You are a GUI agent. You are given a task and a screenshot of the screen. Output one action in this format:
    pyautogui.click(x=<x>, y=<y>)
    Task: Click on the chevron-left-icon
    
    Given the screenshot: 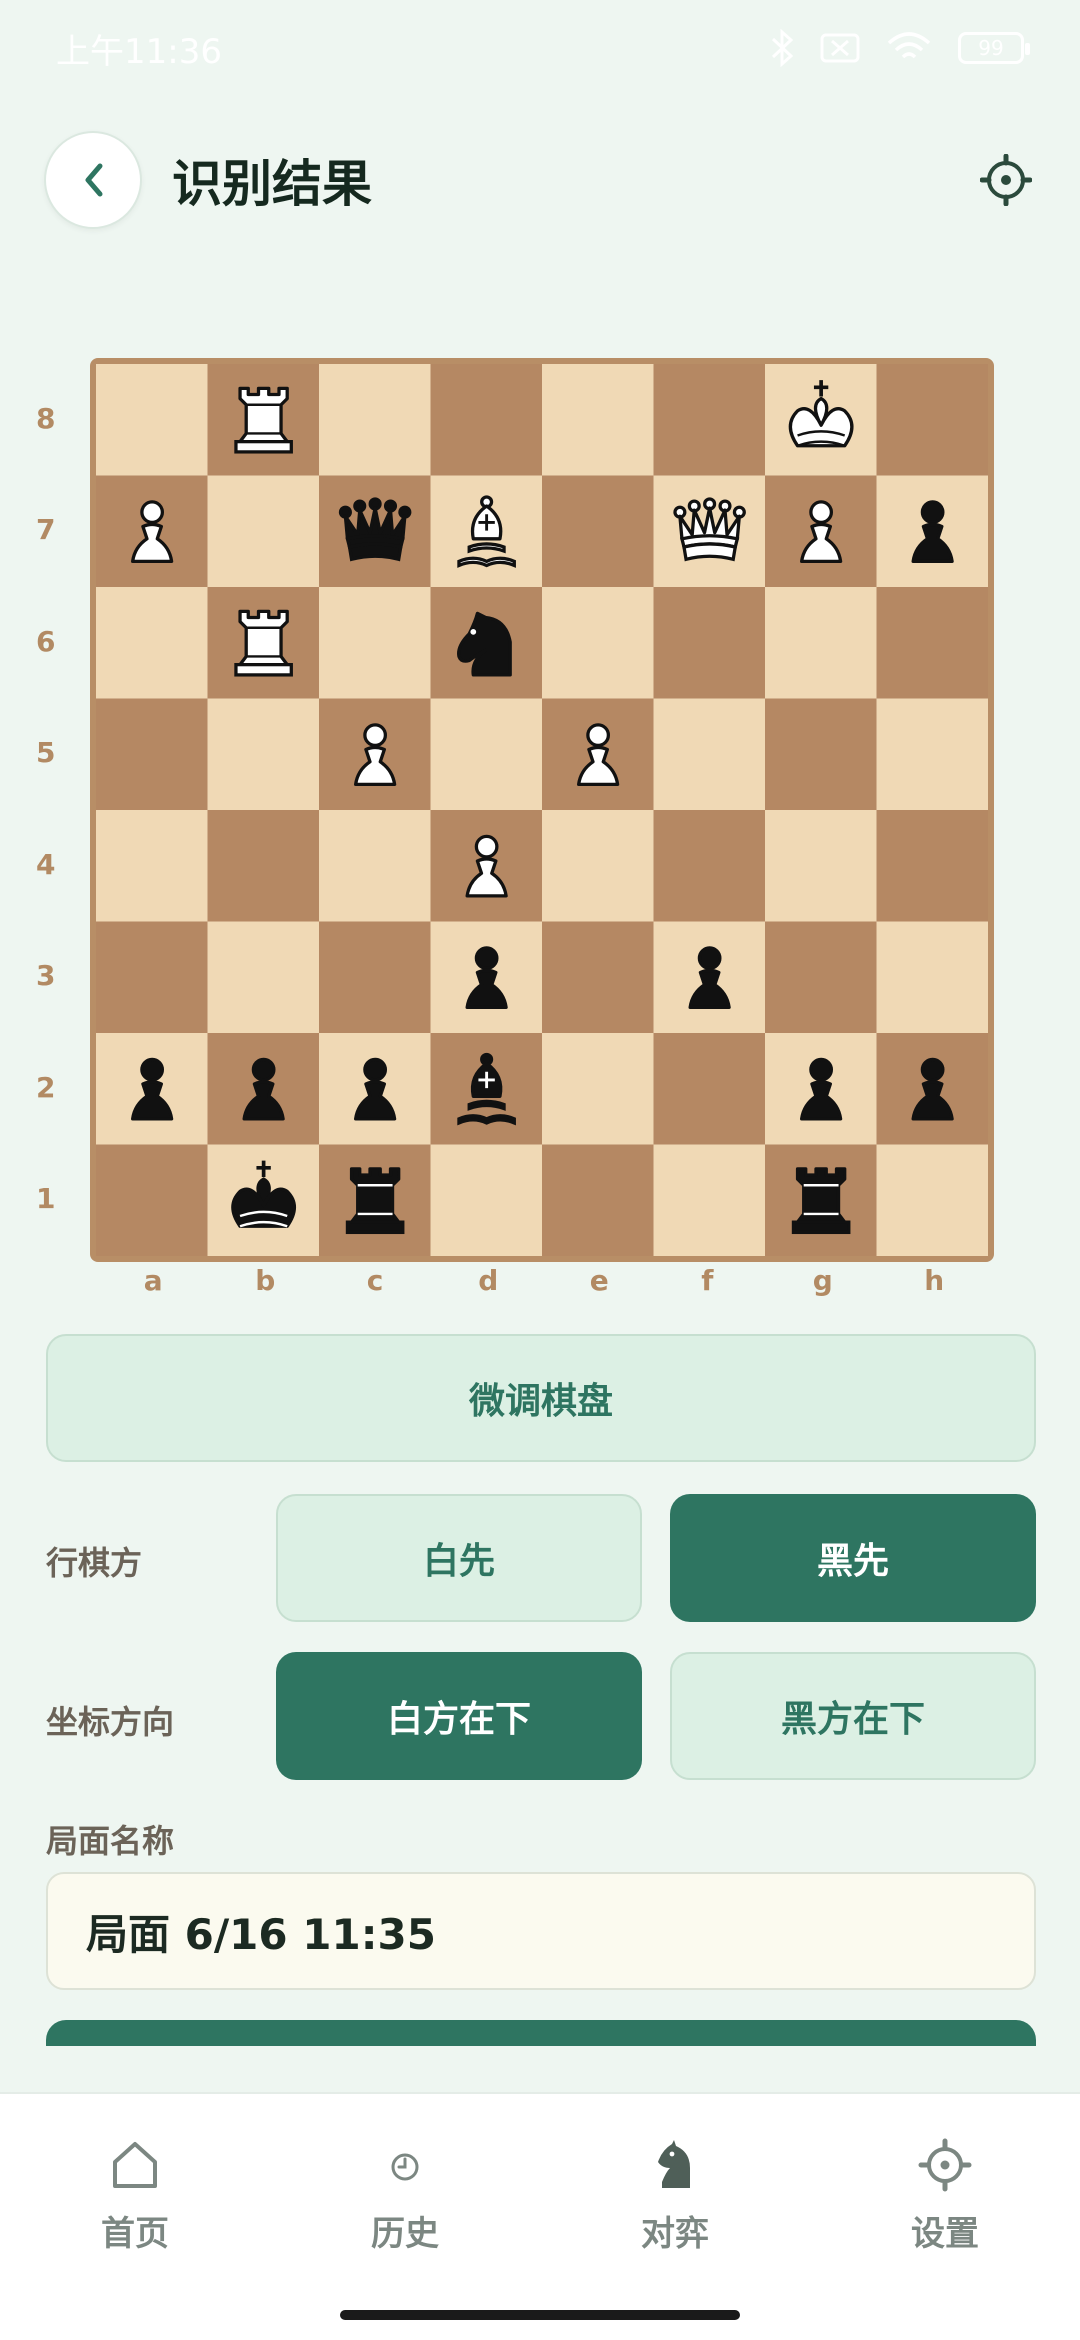 What is the action you would take?
    pyautogui.click(x=94, y=180)
    